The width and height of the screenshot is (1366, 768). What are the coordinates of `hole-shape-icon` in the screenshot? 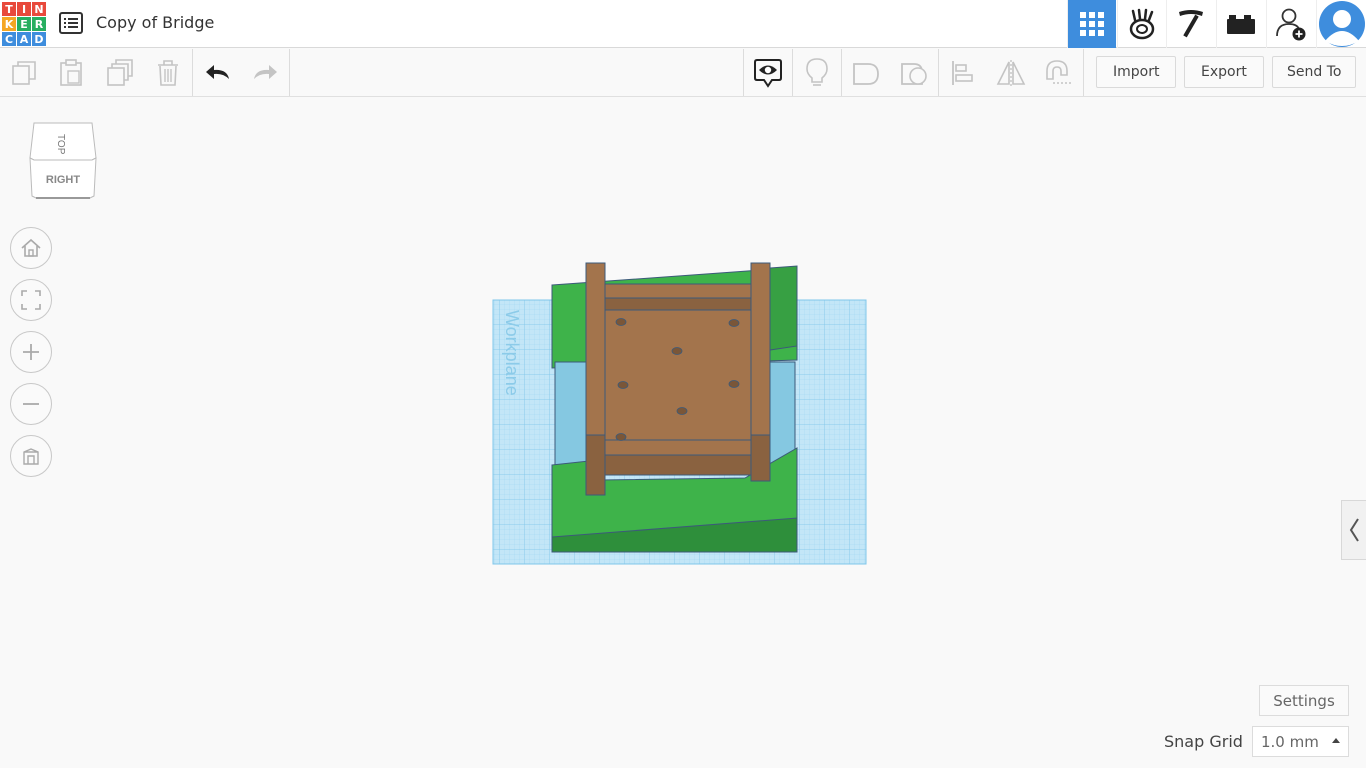 It's located at (914, 73).